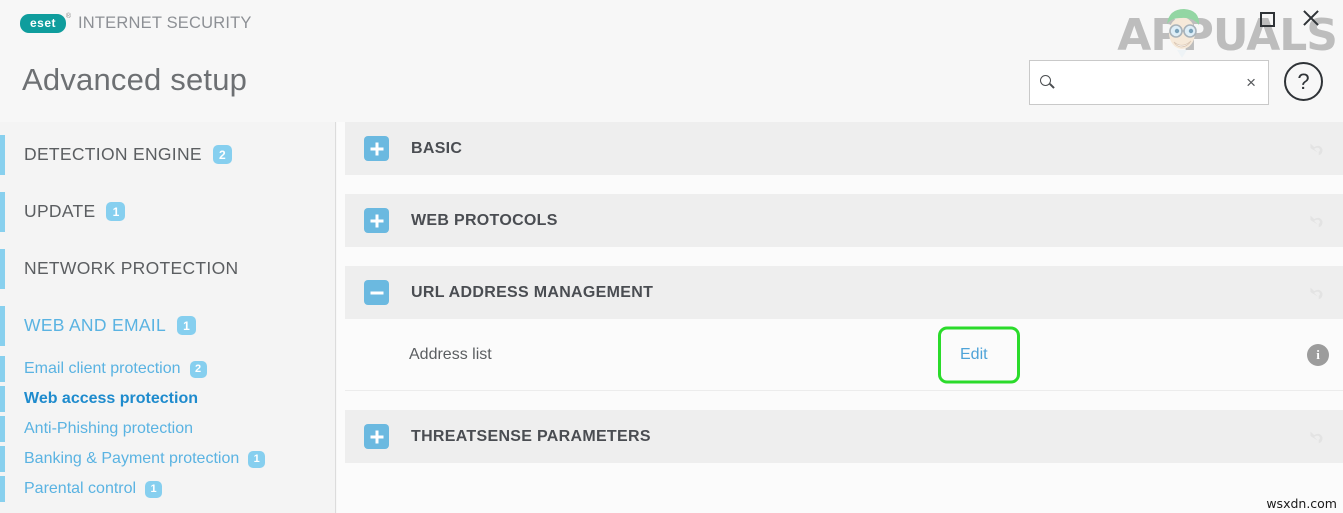 The width and height of the screenshot is (1343, 513). I want to click on search-icon, so click(1048, 82).